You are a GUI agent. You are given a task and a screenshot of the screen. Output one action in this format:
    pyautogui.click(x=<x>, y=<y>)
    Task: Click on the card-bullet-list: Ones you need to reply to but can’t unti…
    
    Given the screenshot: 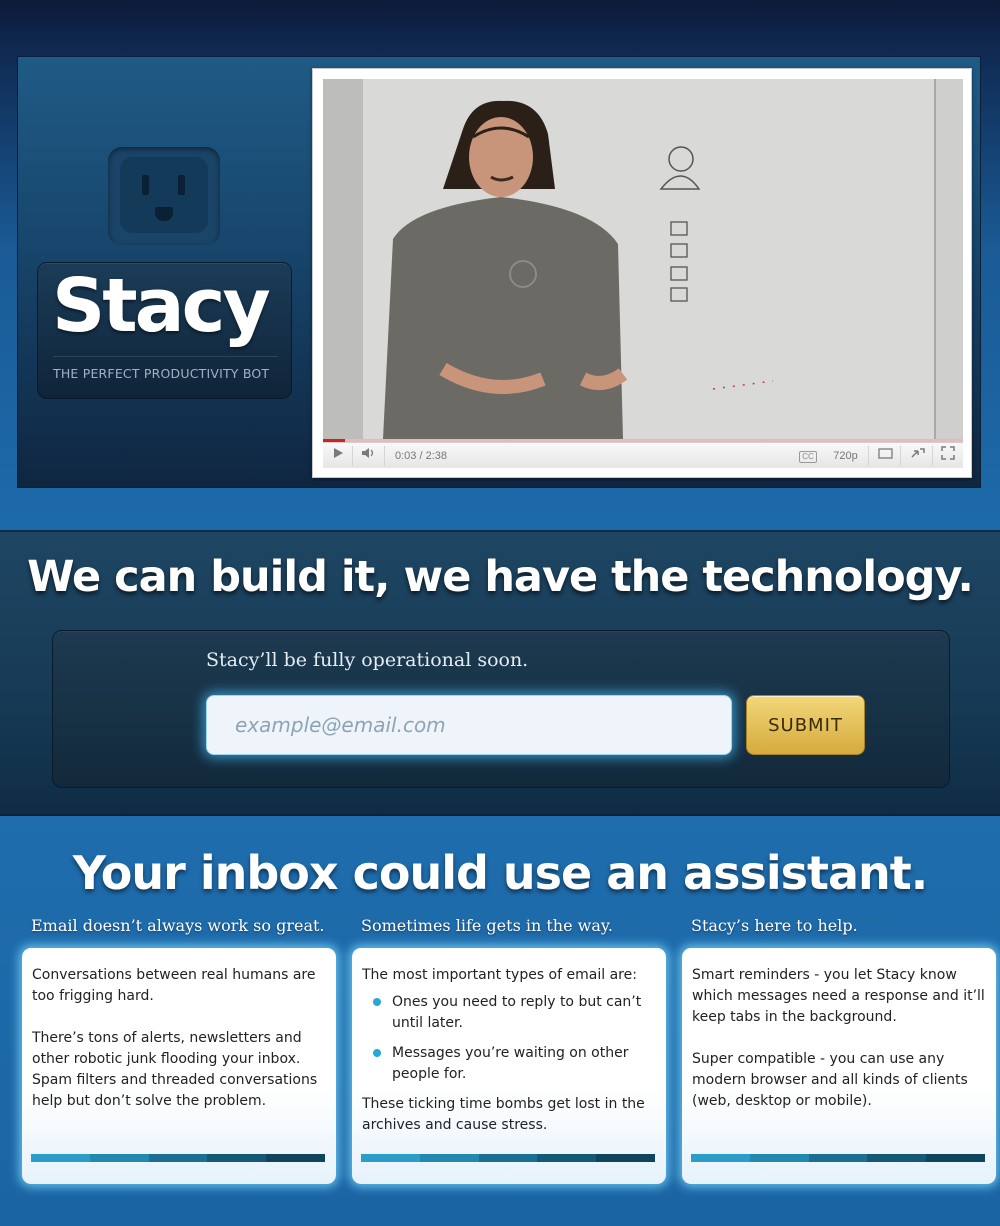 What is the action you would take?
    pyautogui.click(x=509, y=1038)
    